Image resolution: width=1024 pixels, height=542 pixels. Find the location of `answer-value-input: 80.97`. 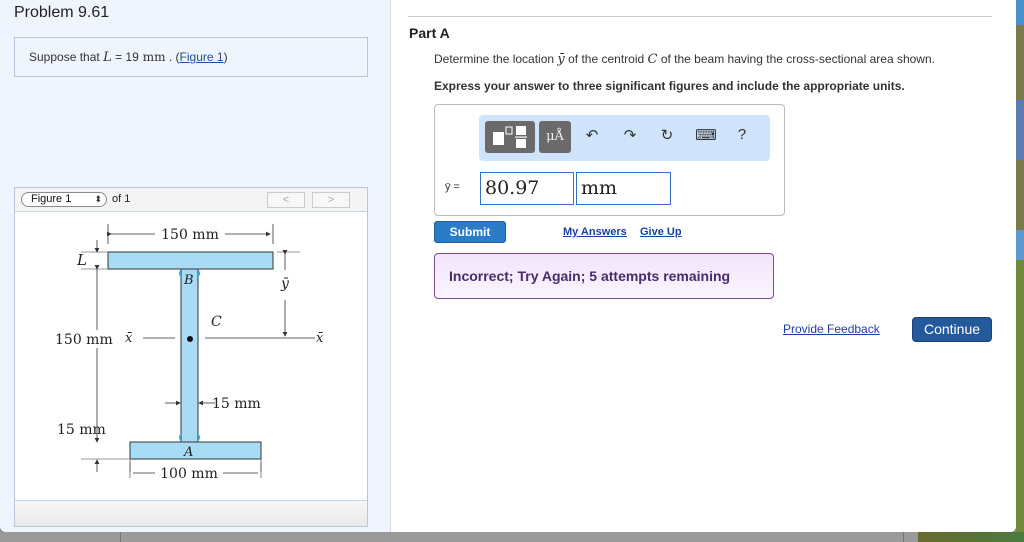

answer-value-input: 80.97 is located at coordinates (527, 188).